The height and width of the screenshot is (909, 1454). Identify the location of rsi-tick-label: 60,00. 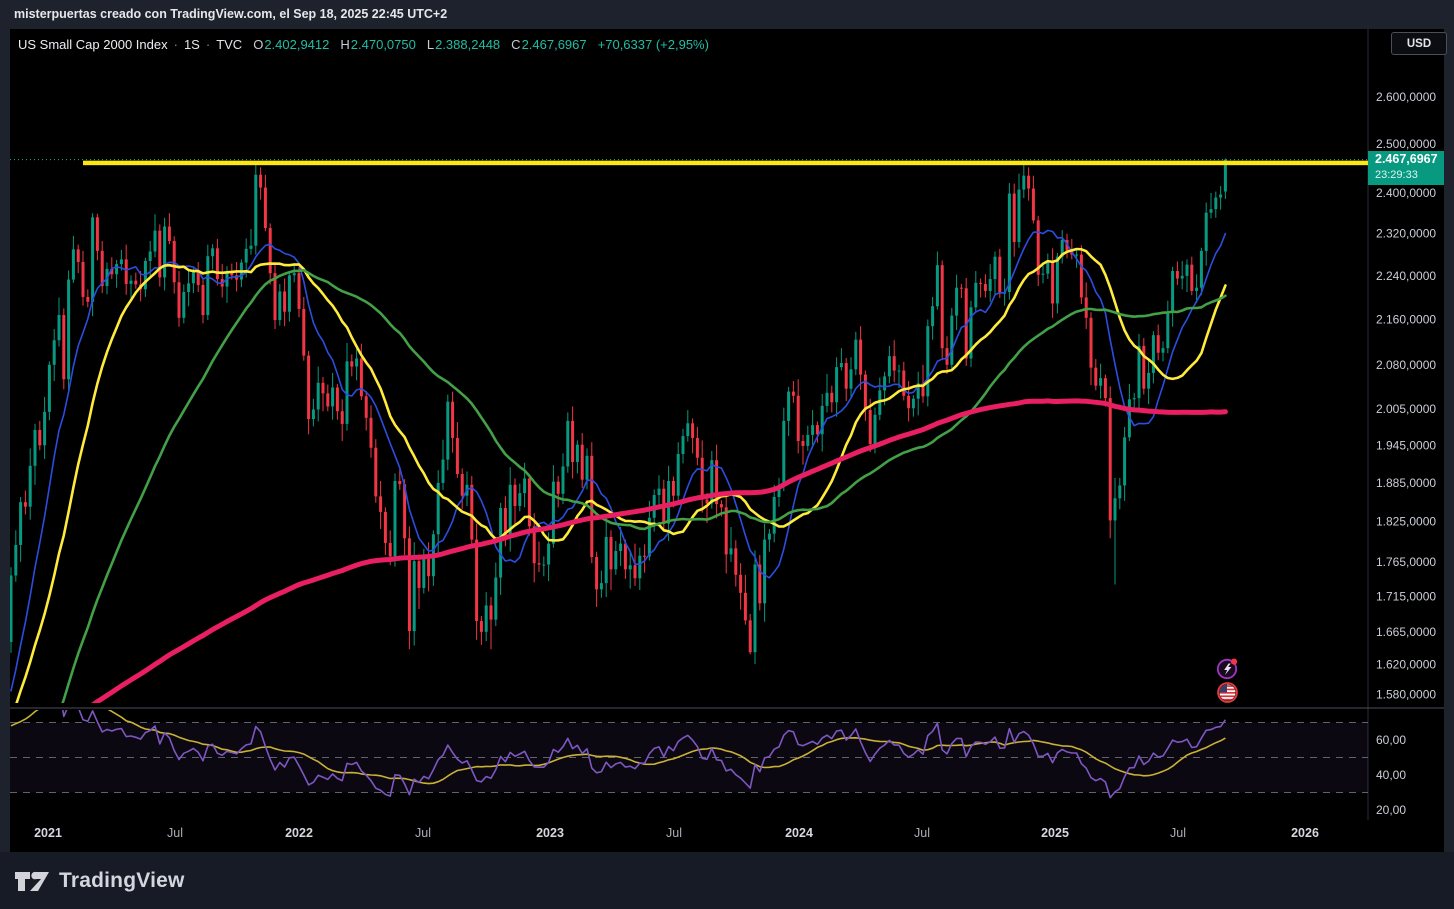
(1391, 740).